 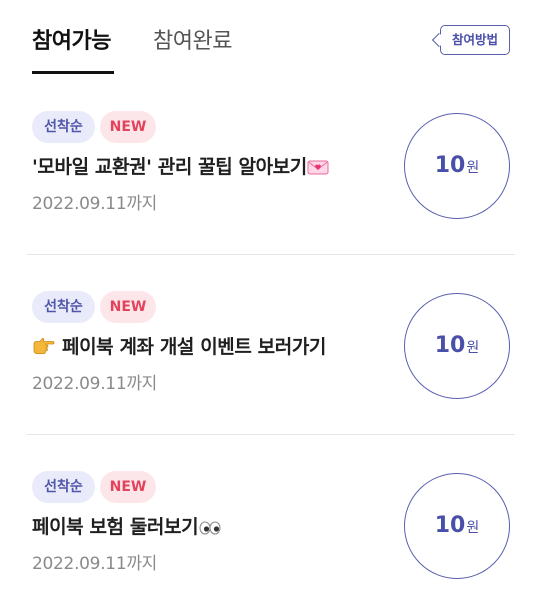 I want to click on reward-badge: 10원, so click(x=457, y=526).